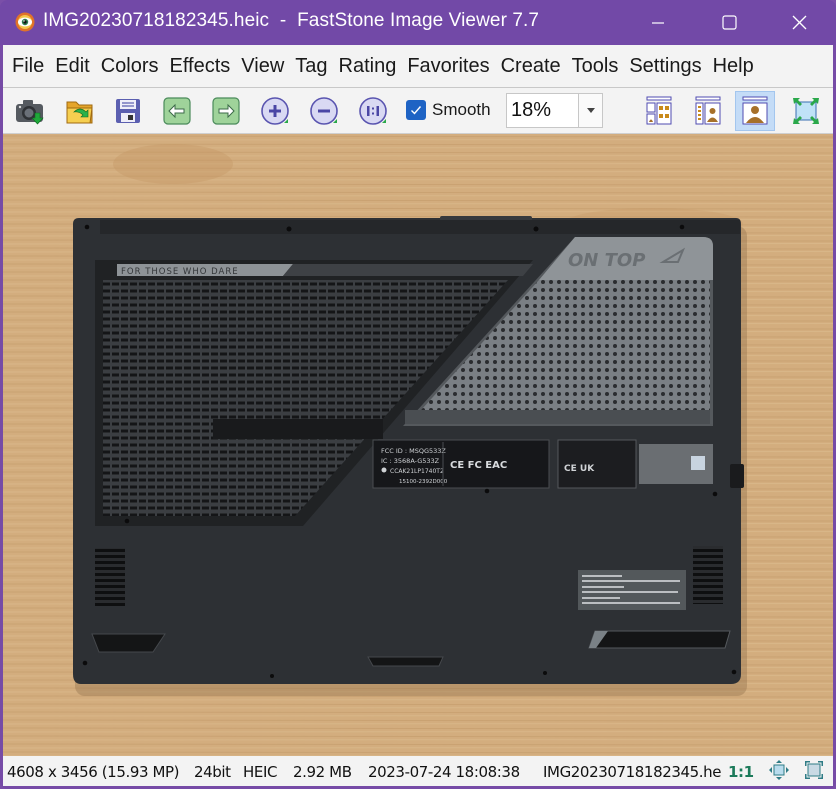 Image resolution: width=836 pixels, height=789 pixels. Describe the element at coordinates (212, 772) in the screenshot. I see `bit-depth: 24bit` at that location.